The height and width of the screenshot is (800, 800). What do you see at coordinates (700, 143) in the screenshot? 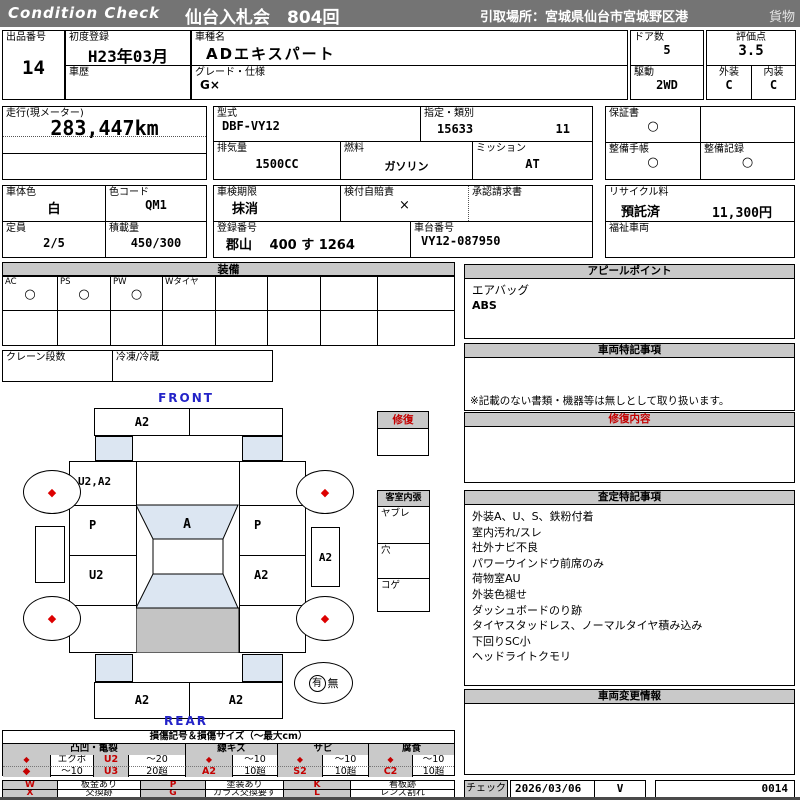
I see `documents-box: 保証書 ○ 整備手帳 ○ 整備記録 ○` at bounding box center [700, 143].